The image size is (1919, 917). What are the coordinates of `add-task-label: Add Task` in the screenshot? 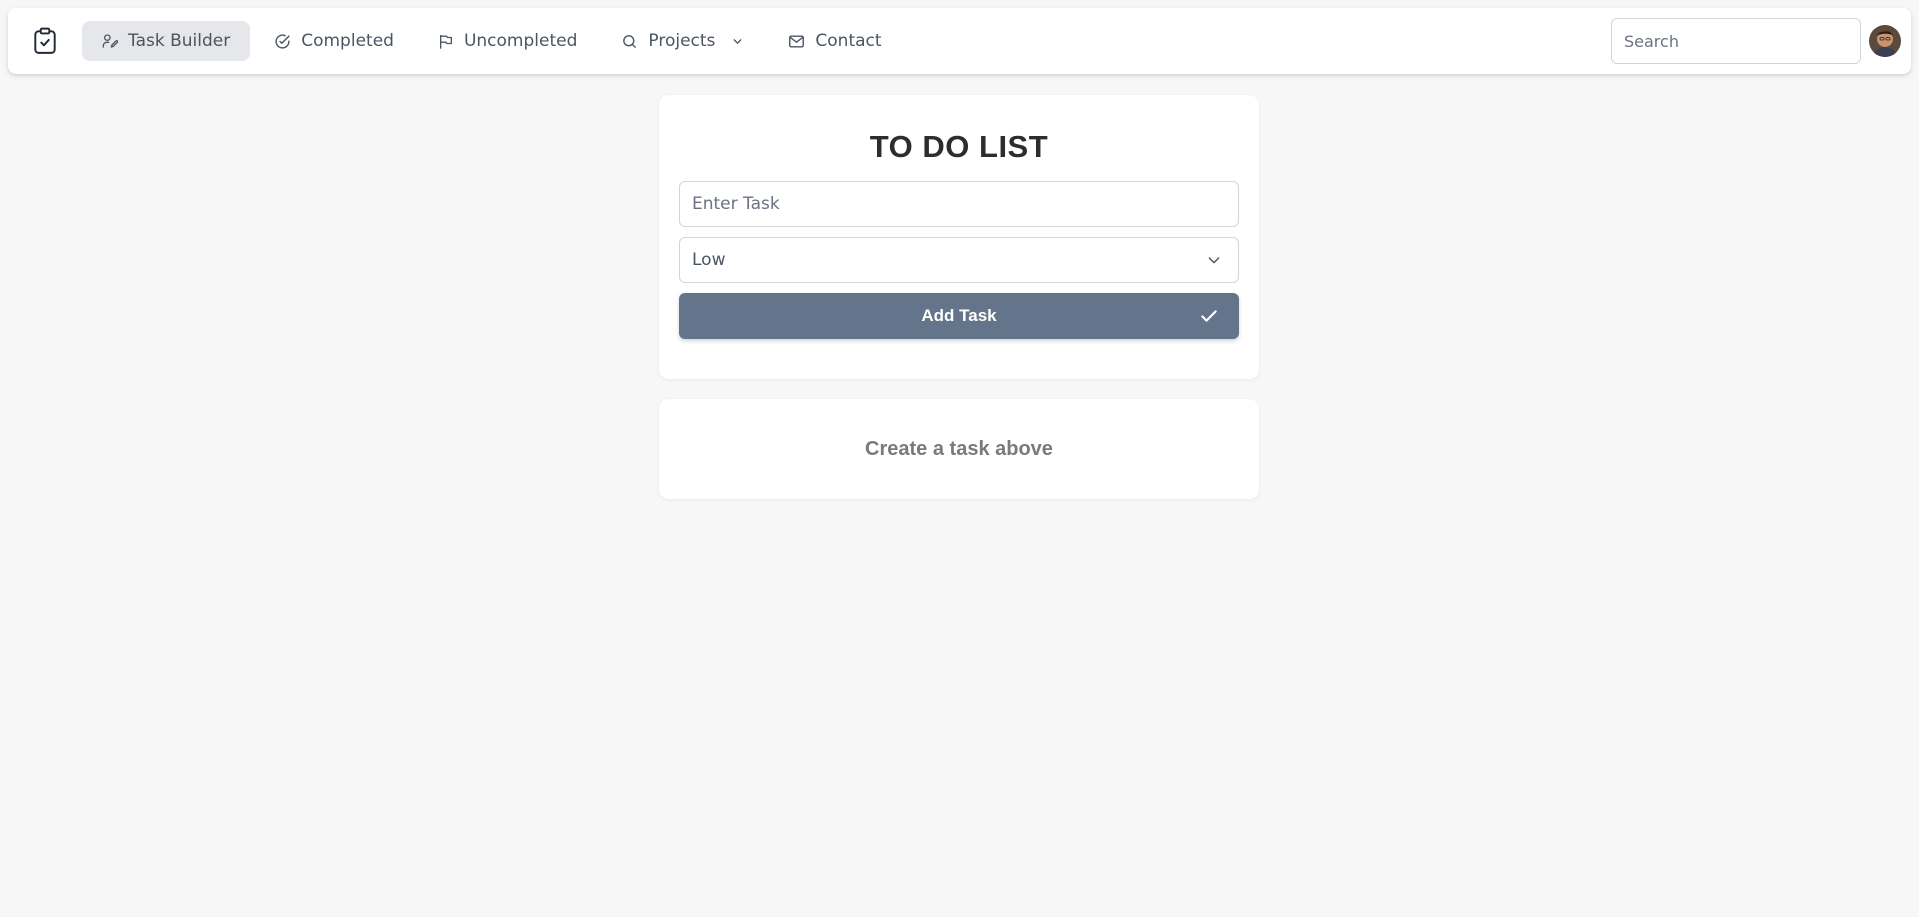 It's located at (959, 315).